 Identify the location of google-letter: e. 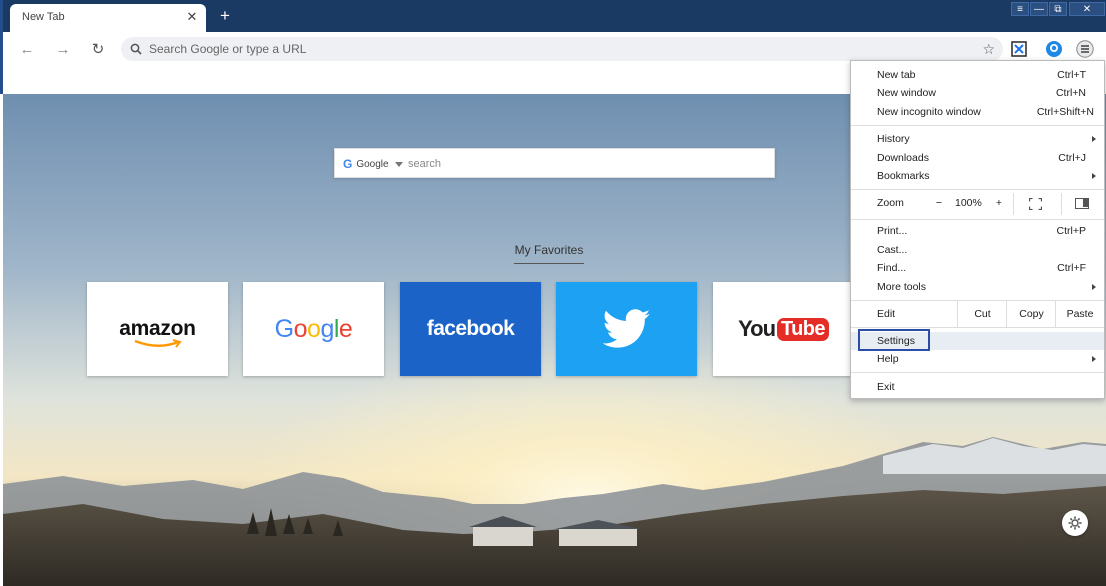
(345, 328).